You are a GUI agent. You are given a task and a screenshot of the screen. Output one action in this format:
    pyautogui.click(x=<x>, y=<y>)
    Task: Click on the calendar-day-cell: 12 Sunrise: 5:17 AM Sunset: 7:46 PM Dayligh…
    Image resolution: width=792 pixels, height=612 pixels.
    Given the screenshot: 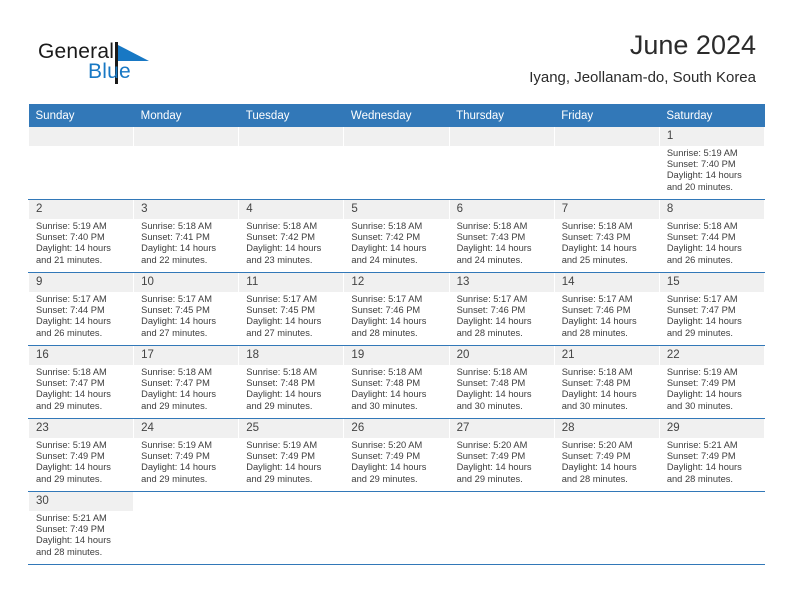 What is the action you would take?
    pyautogui.click(x=396, y=309)
    